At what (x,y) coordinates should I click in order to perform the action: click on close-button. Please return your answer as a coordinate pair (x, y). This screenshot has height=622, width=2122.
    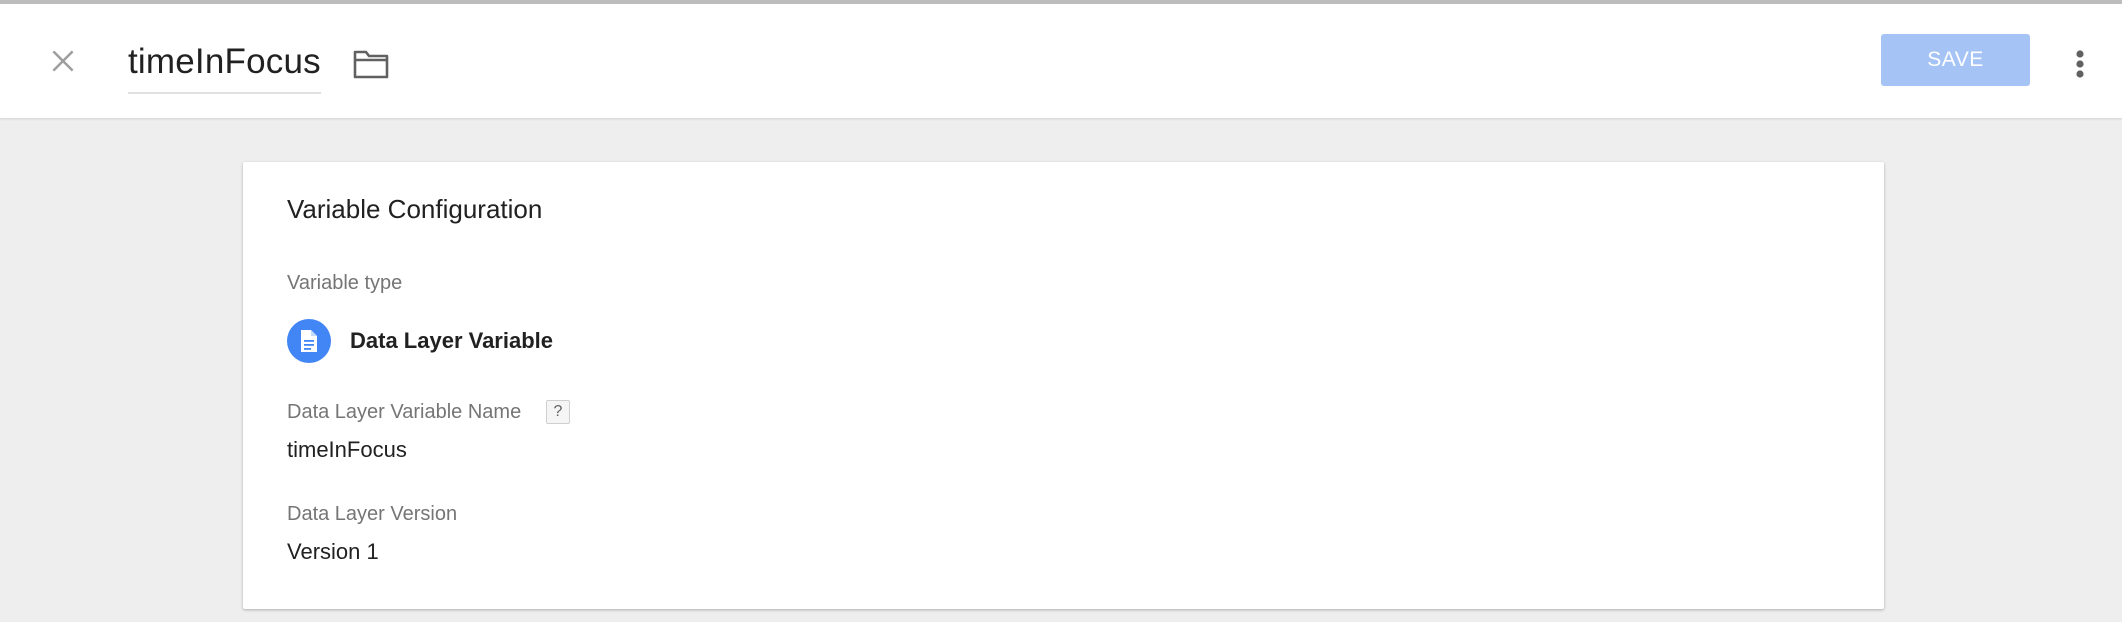
    Looking at the image, I should click on (63, 61).